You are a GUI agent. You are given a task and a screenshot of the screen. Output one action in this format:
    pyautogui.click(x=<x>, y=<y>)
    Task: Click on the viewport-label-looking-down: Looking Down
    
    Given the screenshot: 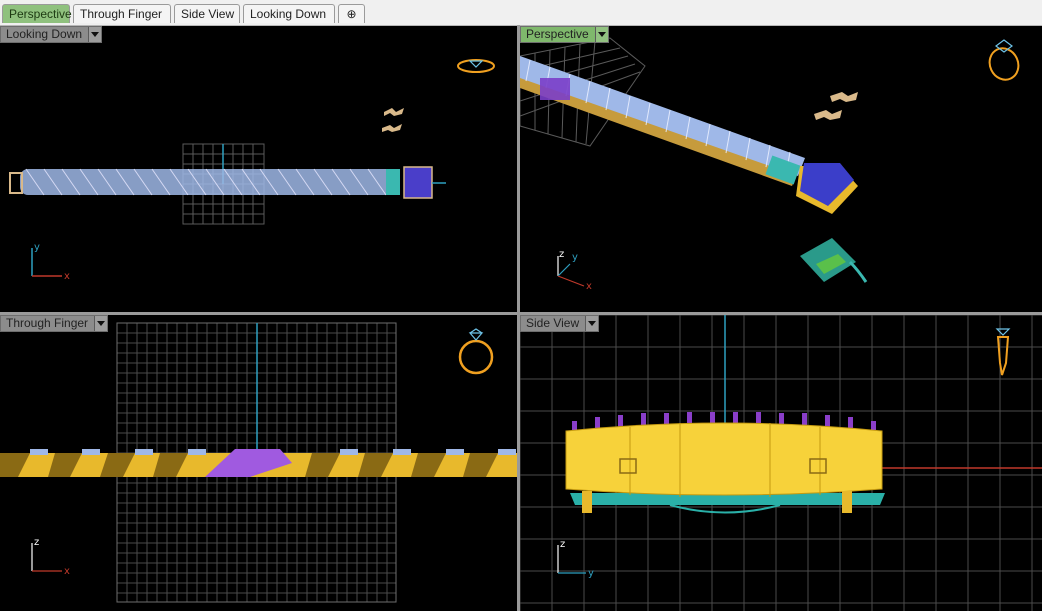 What is the action you would take?
    pyautogui.click(x=51, y=34)
    